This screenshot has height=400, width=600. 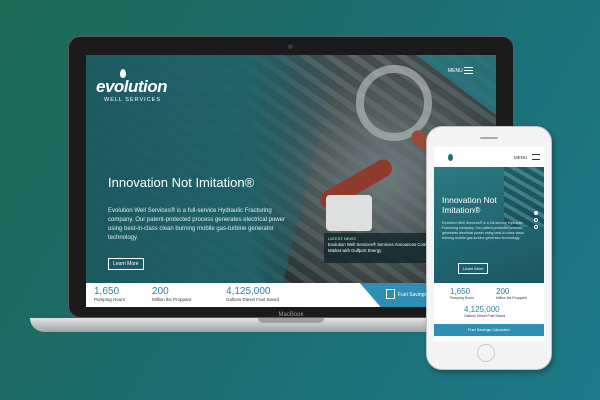 I want to click on laptop-camera, so click(x=290, y=46).